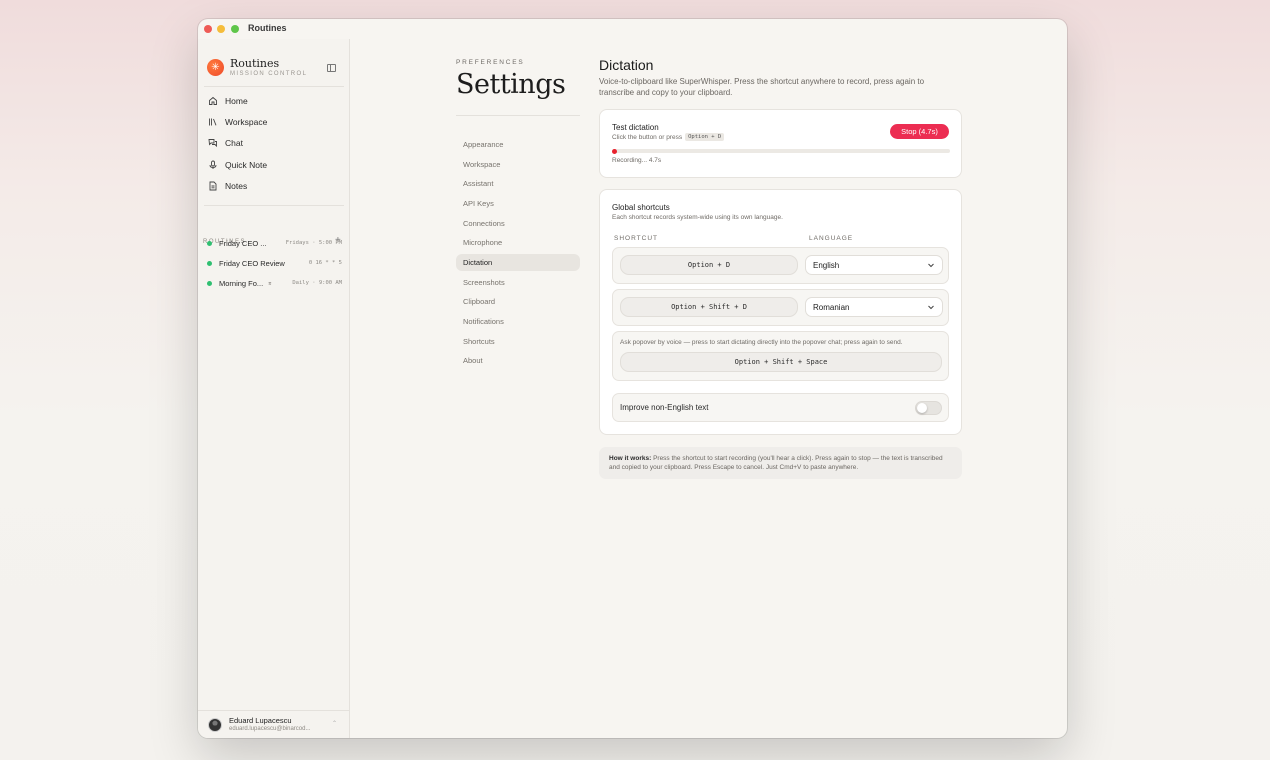 The width and height of the screenshot is (1270, 760). Describe the element at coordinates (274, 283) in the screenshot. I see `routine-item: Morning Fo... ⌆ Daily · 9:00 AM` at that location.